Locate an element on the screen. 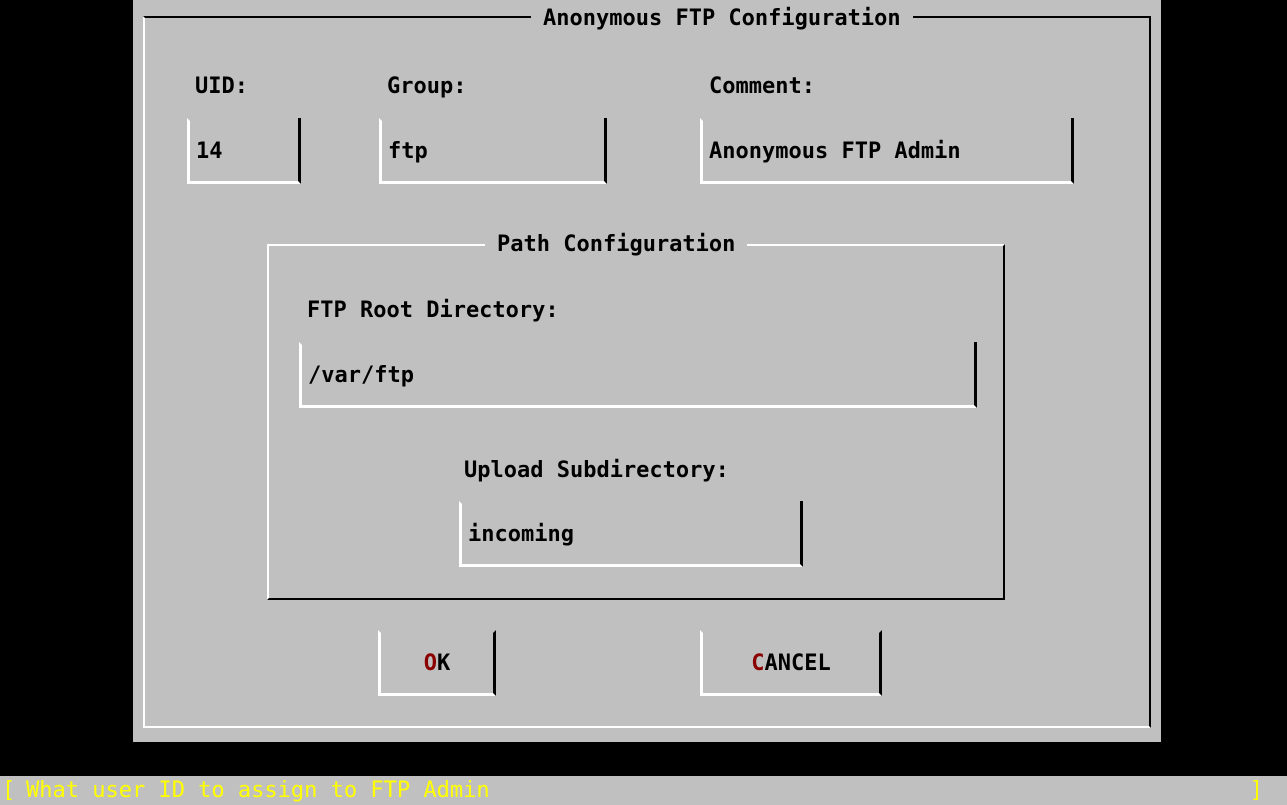 The image size is (1287, 805). ok-hotkey: O is located at coordinates (430, 663).